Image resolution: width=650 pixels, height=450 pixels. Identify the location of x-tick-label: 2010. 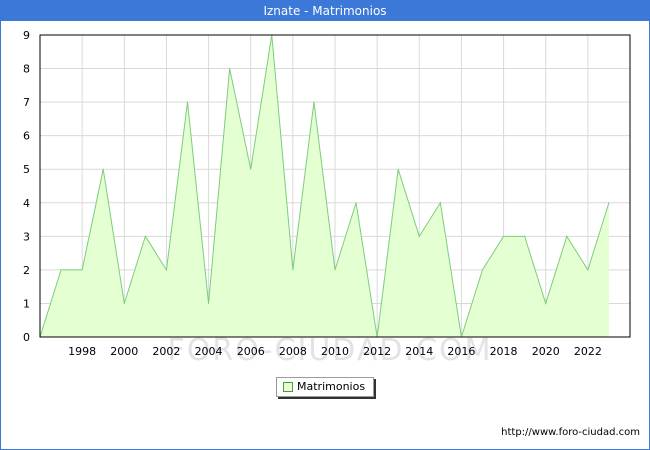
(335, 351).